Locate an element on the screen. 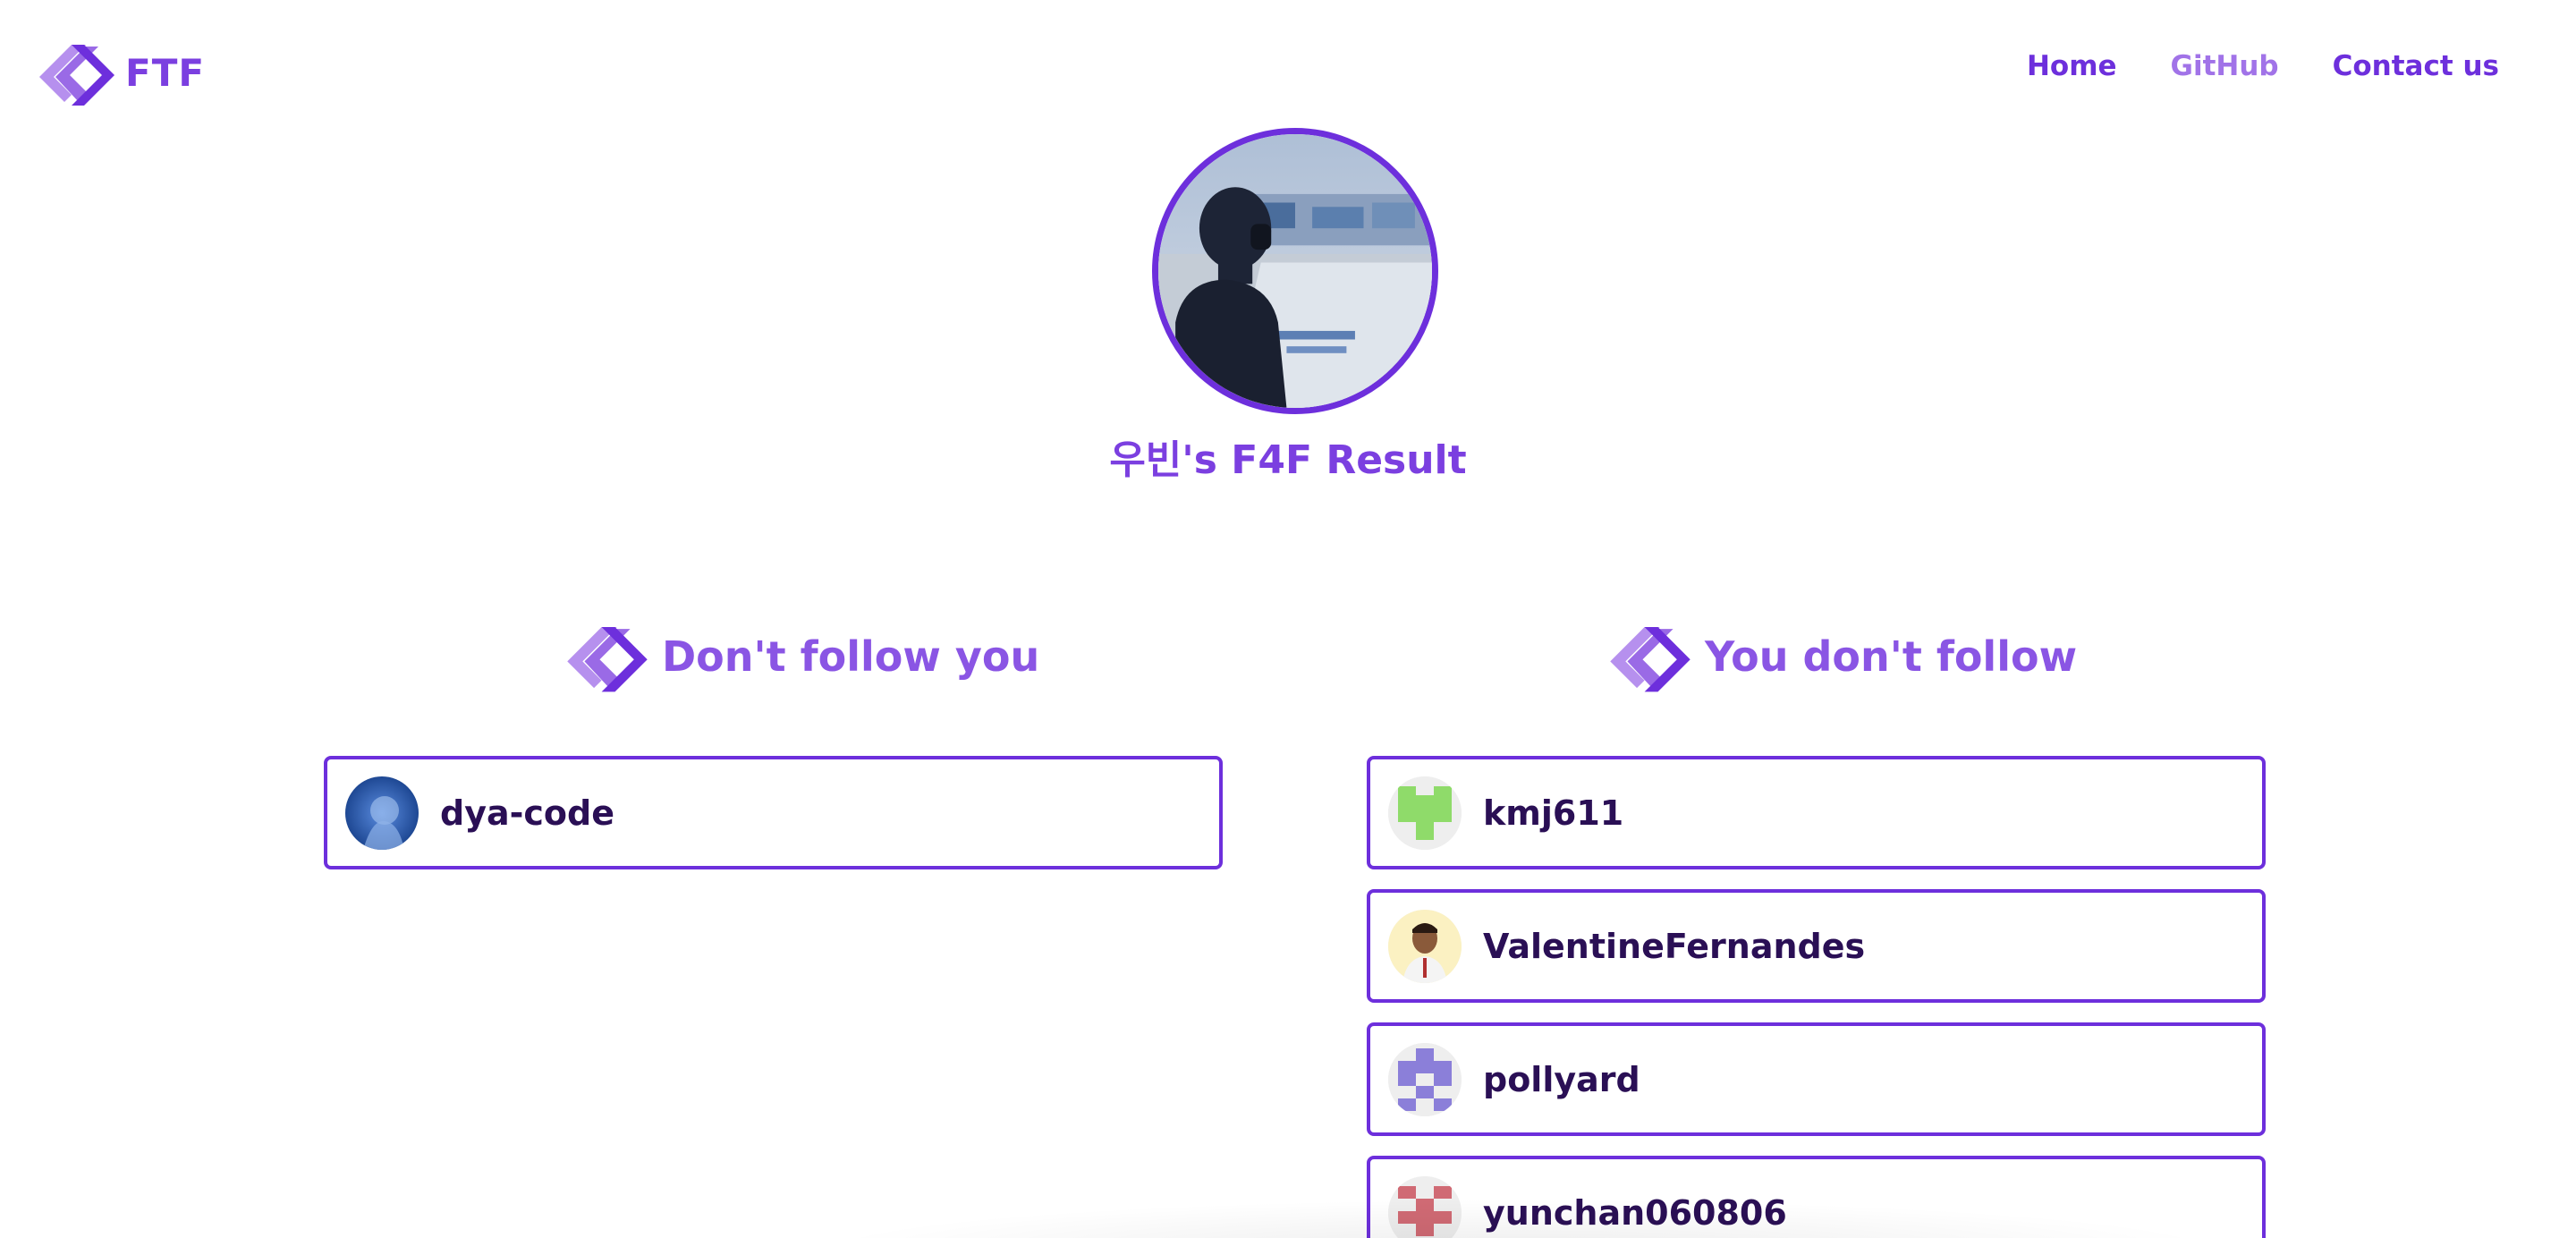 This screenshot has width=2576, height=1238. result-title: 우빈's F4F Result is located at coordinates (1288, 460).